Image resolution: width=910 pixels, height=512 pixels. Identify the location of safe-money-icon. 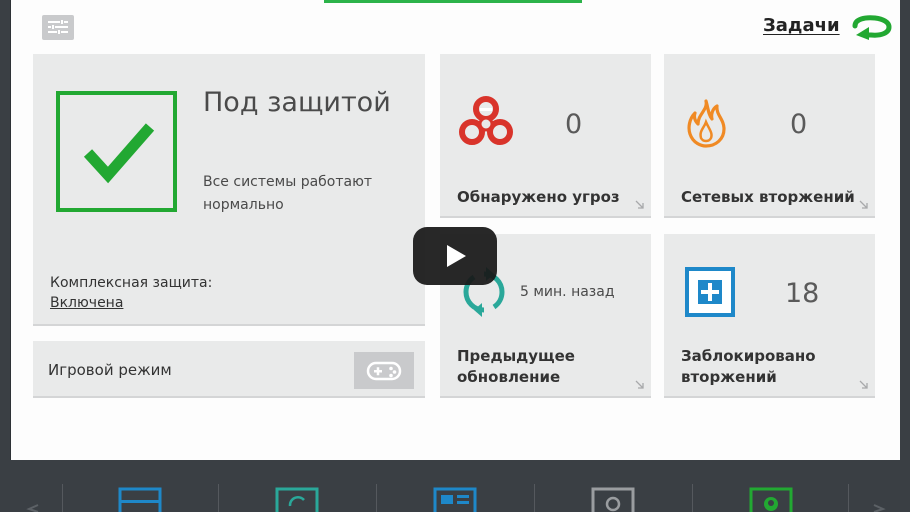
(613, 499).